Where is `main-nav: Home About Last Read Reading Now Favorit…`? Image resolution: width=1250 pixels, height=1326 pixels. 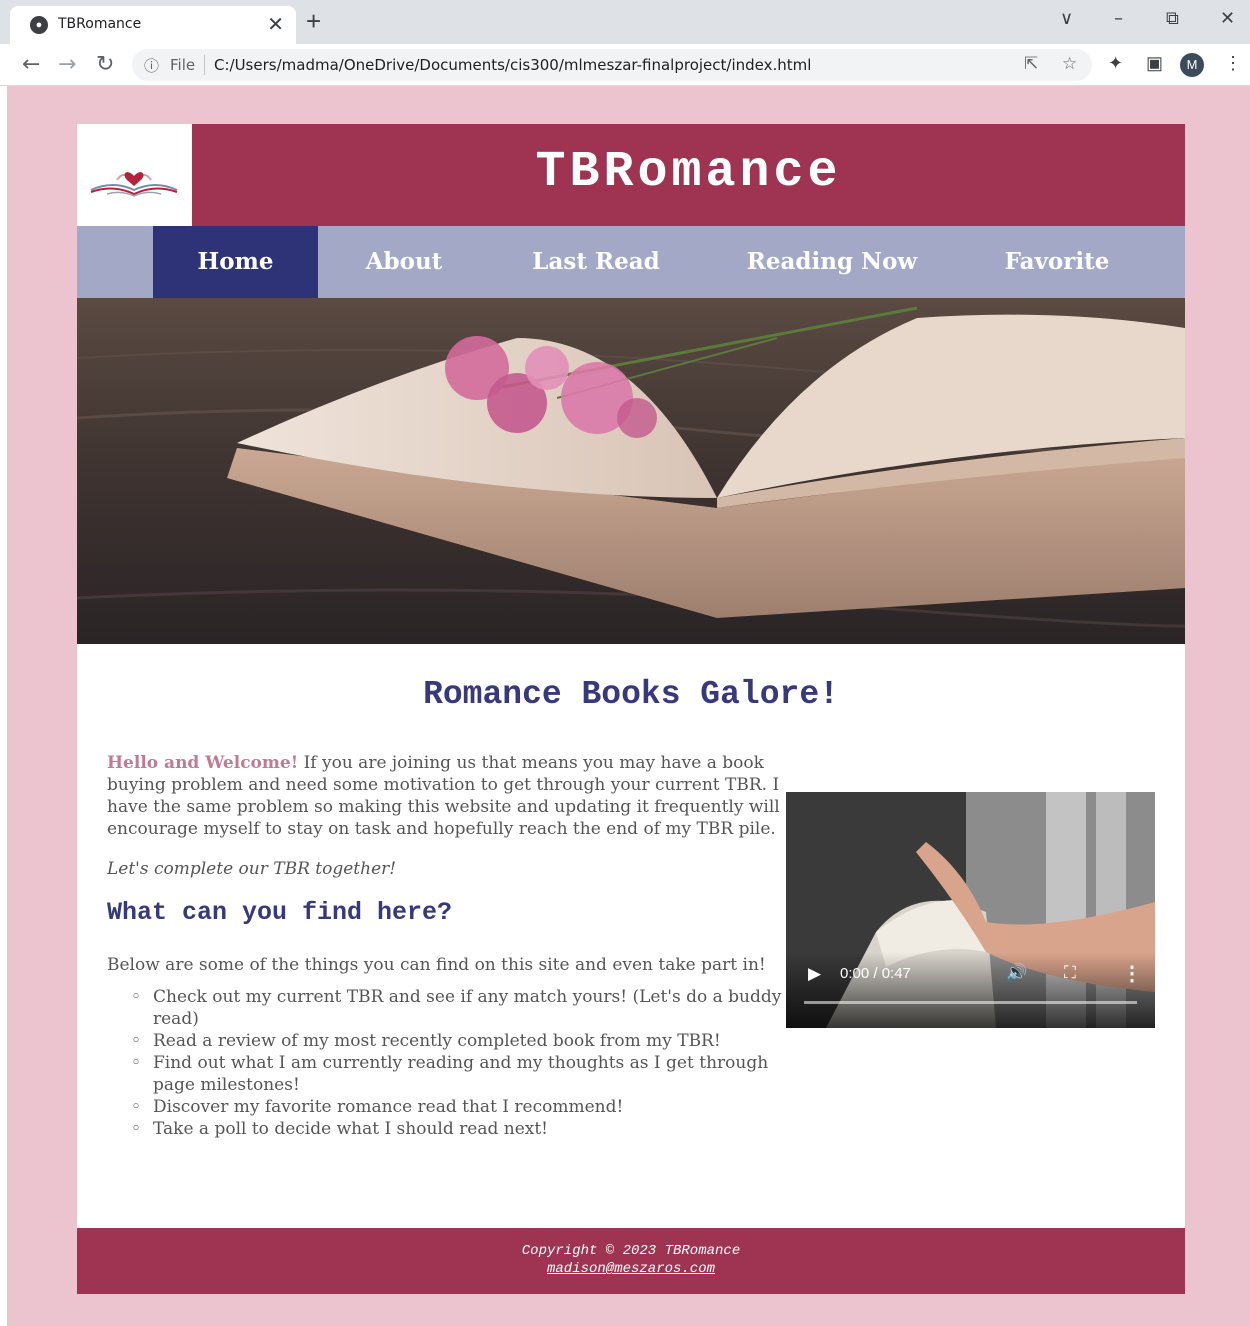 main-nav: Home About Last Read Reading Now Favorit… is located at coordinates (631, 262).